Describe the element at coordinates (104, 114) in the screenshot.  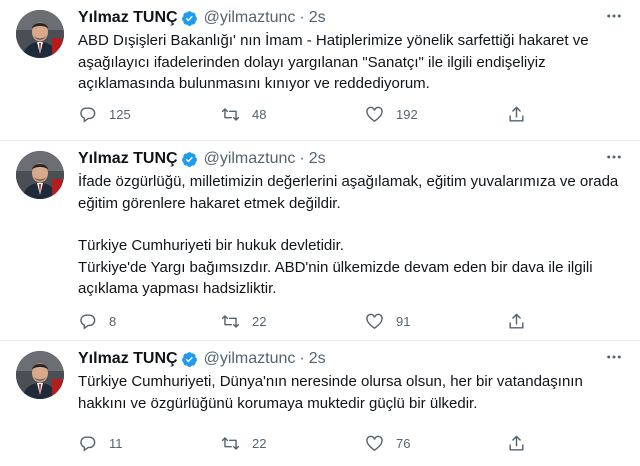
I see `reply-button: 125` at that location.